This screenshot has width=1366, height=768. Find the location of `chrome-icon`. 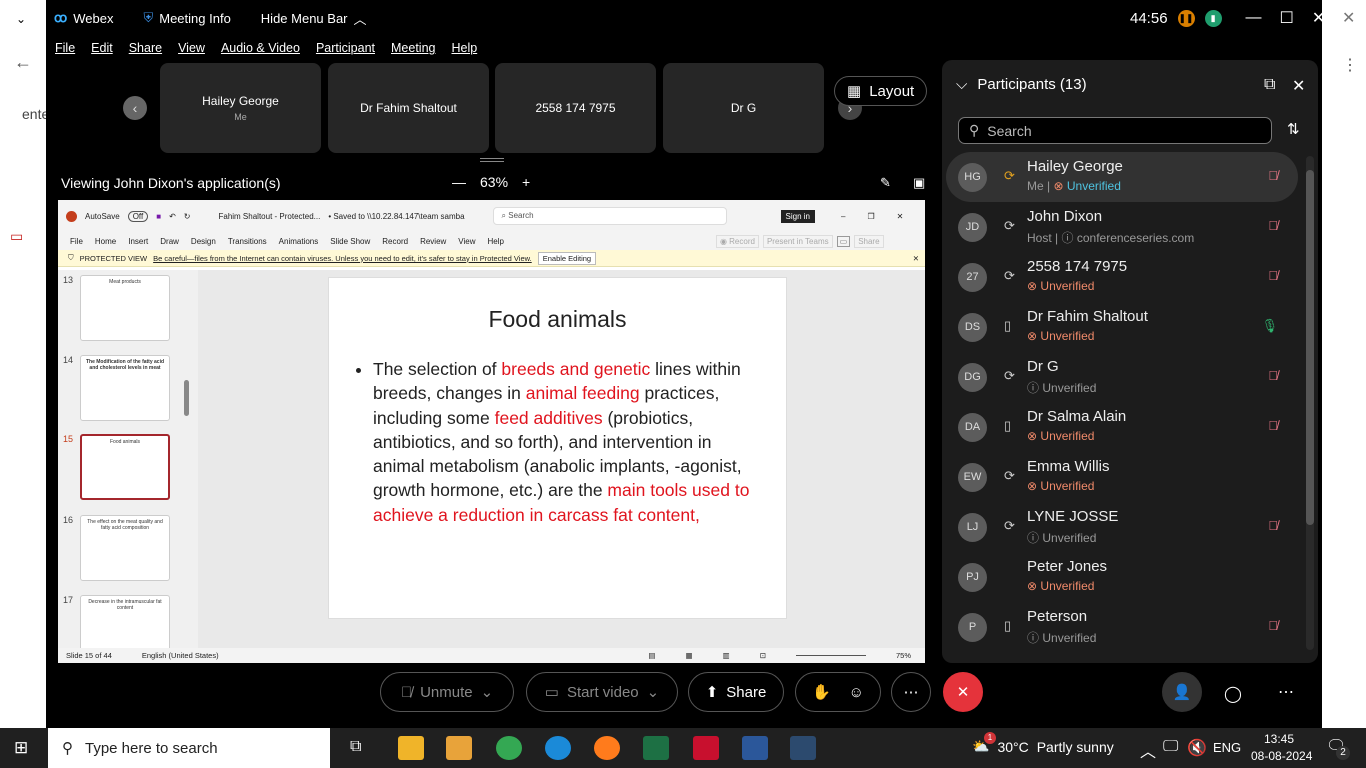

chrome-icon is located at coordinates (509, 748).